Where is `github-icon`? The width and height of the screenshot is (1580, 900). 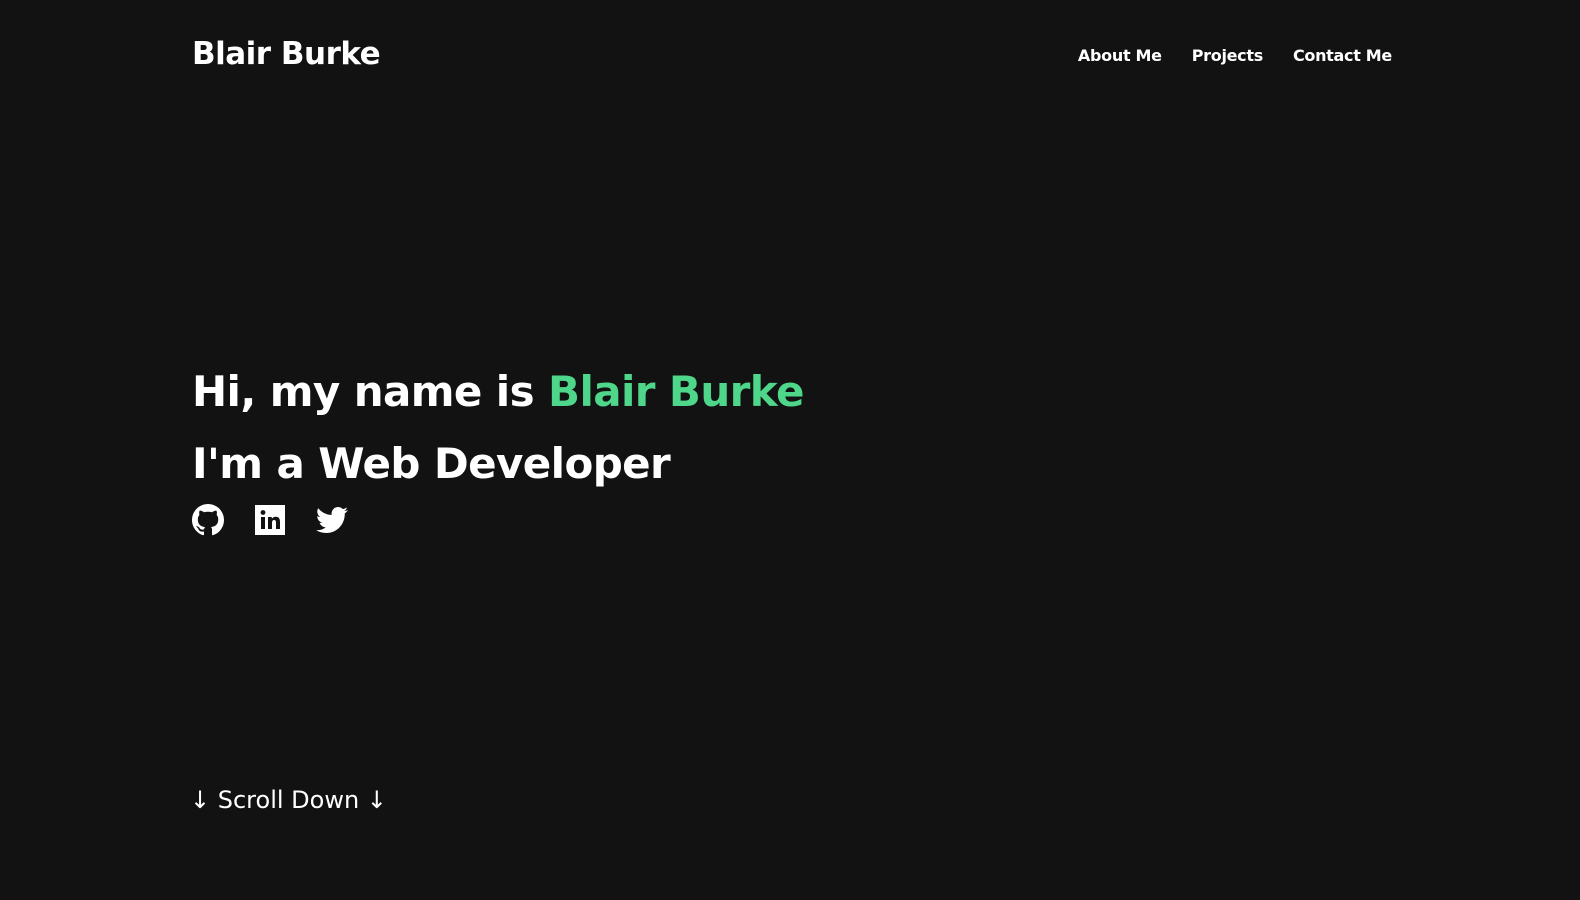
github-icon is located at coordinates (208, 520).